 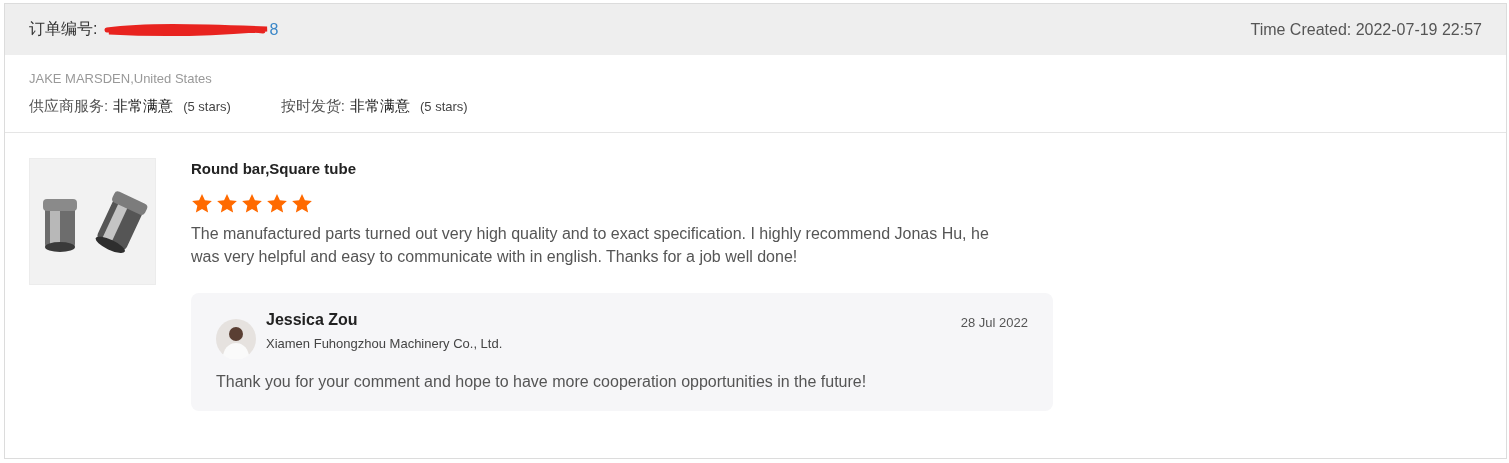 What do you see at coordinates (542, 382) in the screenshot?
I see `reply-text: Thank you for your comment and hope to have more cooperation opportunities in the future!` at bounding box center [542, 382].